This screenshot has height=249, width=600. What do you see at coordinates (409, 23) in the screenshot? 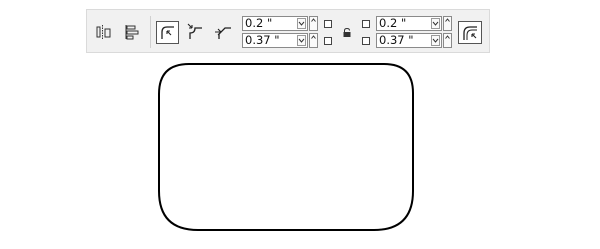
I see `corner-radius-top-right-field: 0.2 "` at bounding box center [409, 23].